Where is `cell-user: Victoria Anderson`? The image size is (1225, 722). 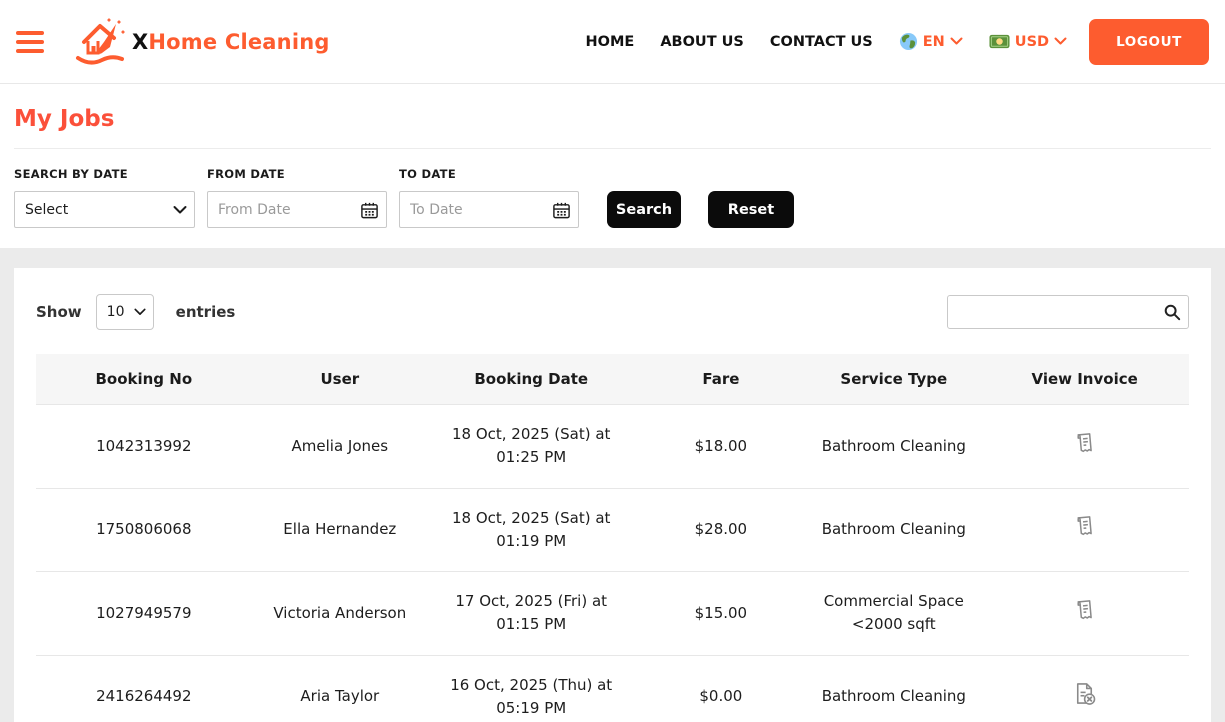
cell-user: Victoria Anderson is located at coordinates (340, 613).